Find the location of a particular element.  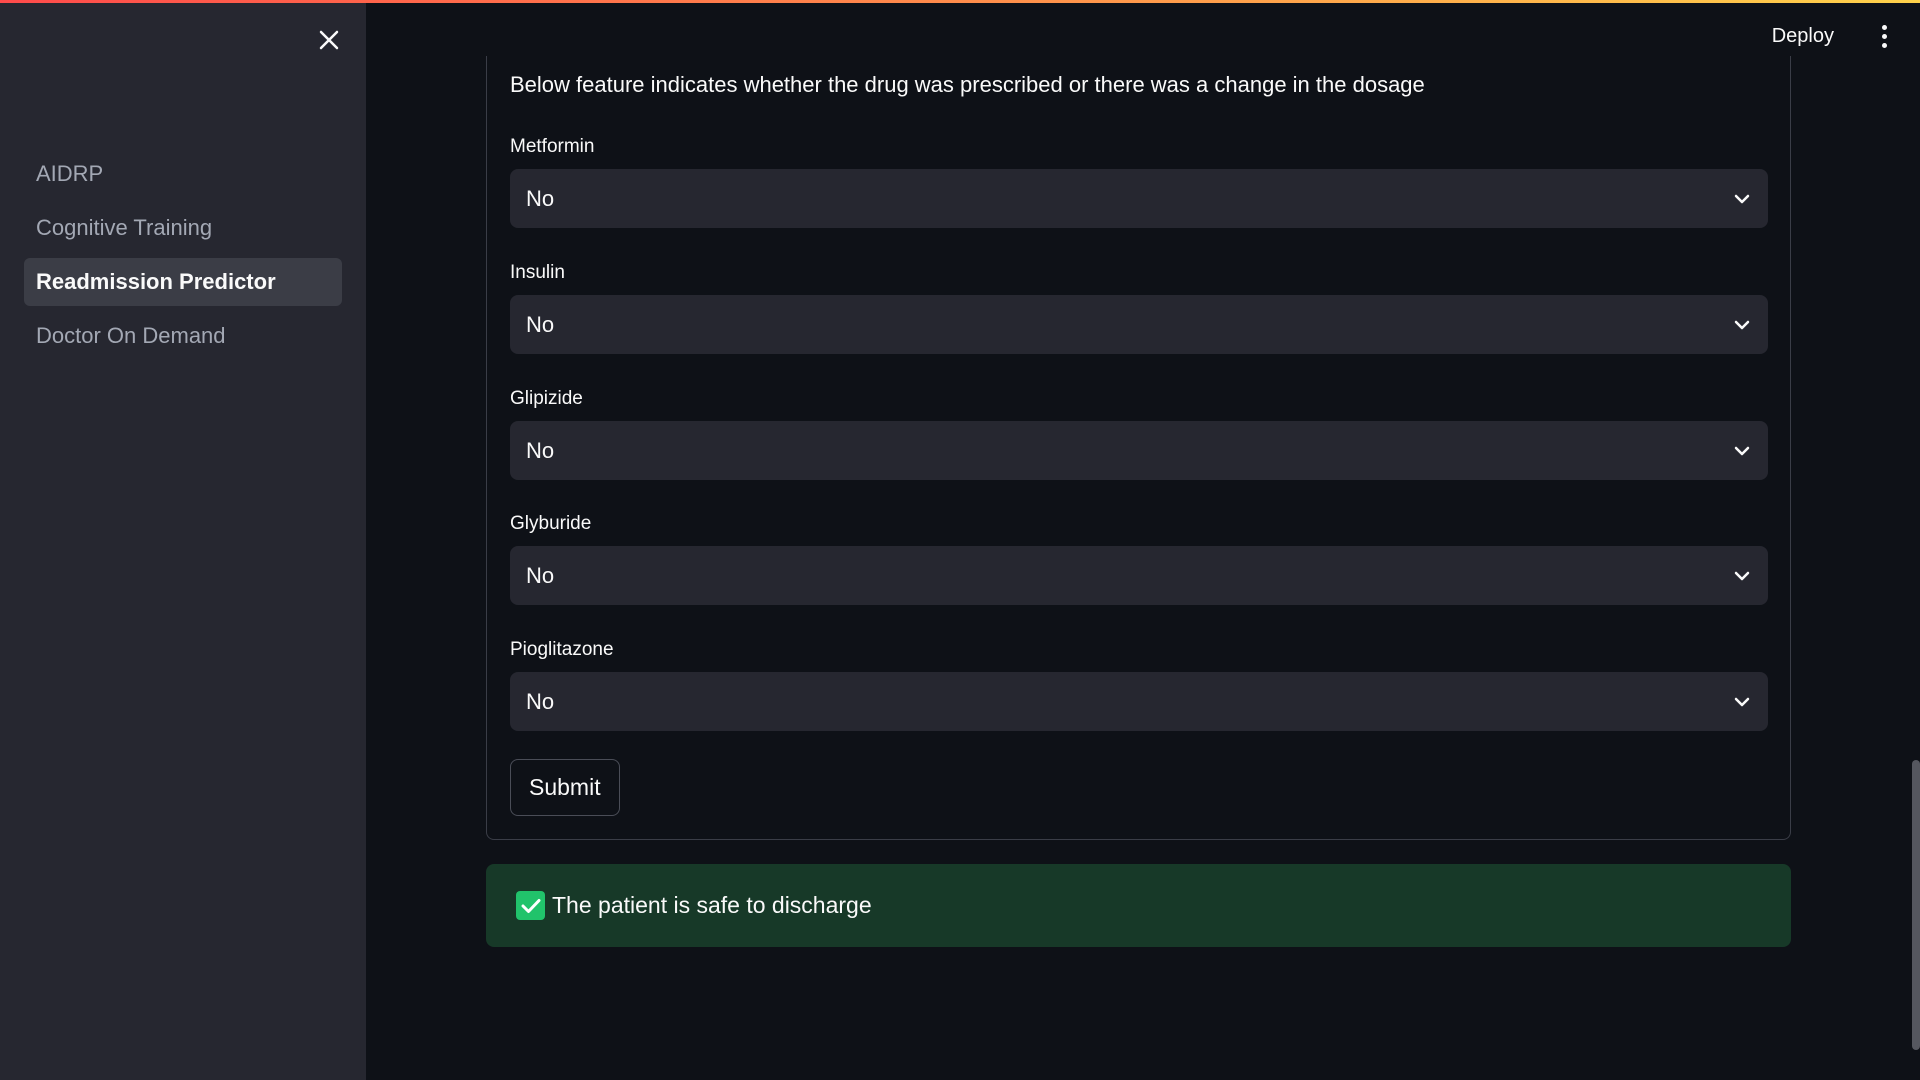

metformin-select: No is located at coordinates (1139, 198).